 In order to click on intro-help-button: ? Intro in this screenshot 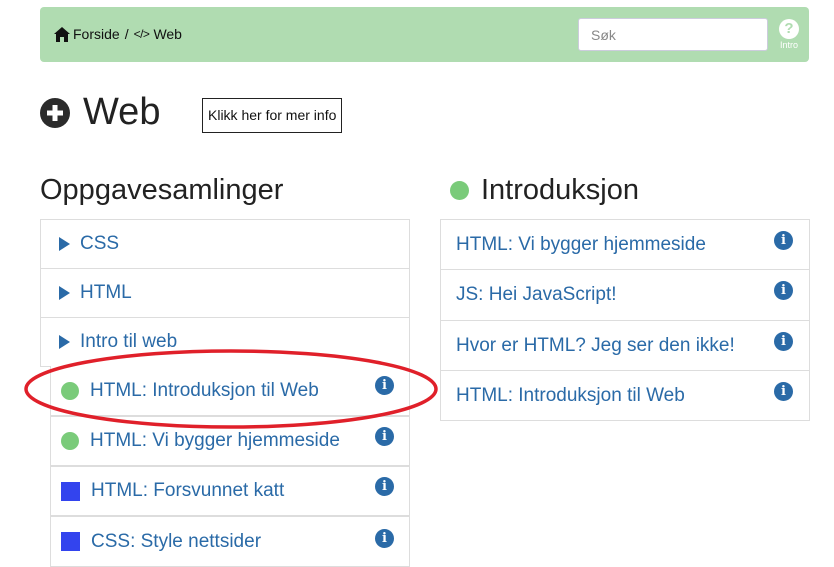, I will do `click(789, 34)`.